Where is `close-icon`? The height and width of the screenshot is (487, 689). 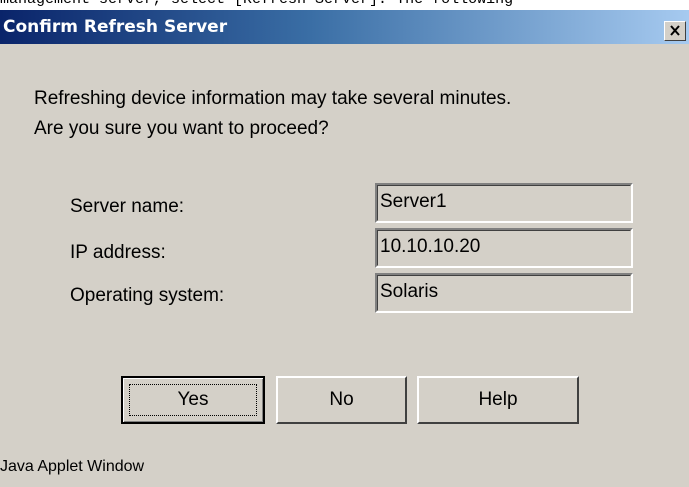
close-icon is located at coordinates (675, 30).